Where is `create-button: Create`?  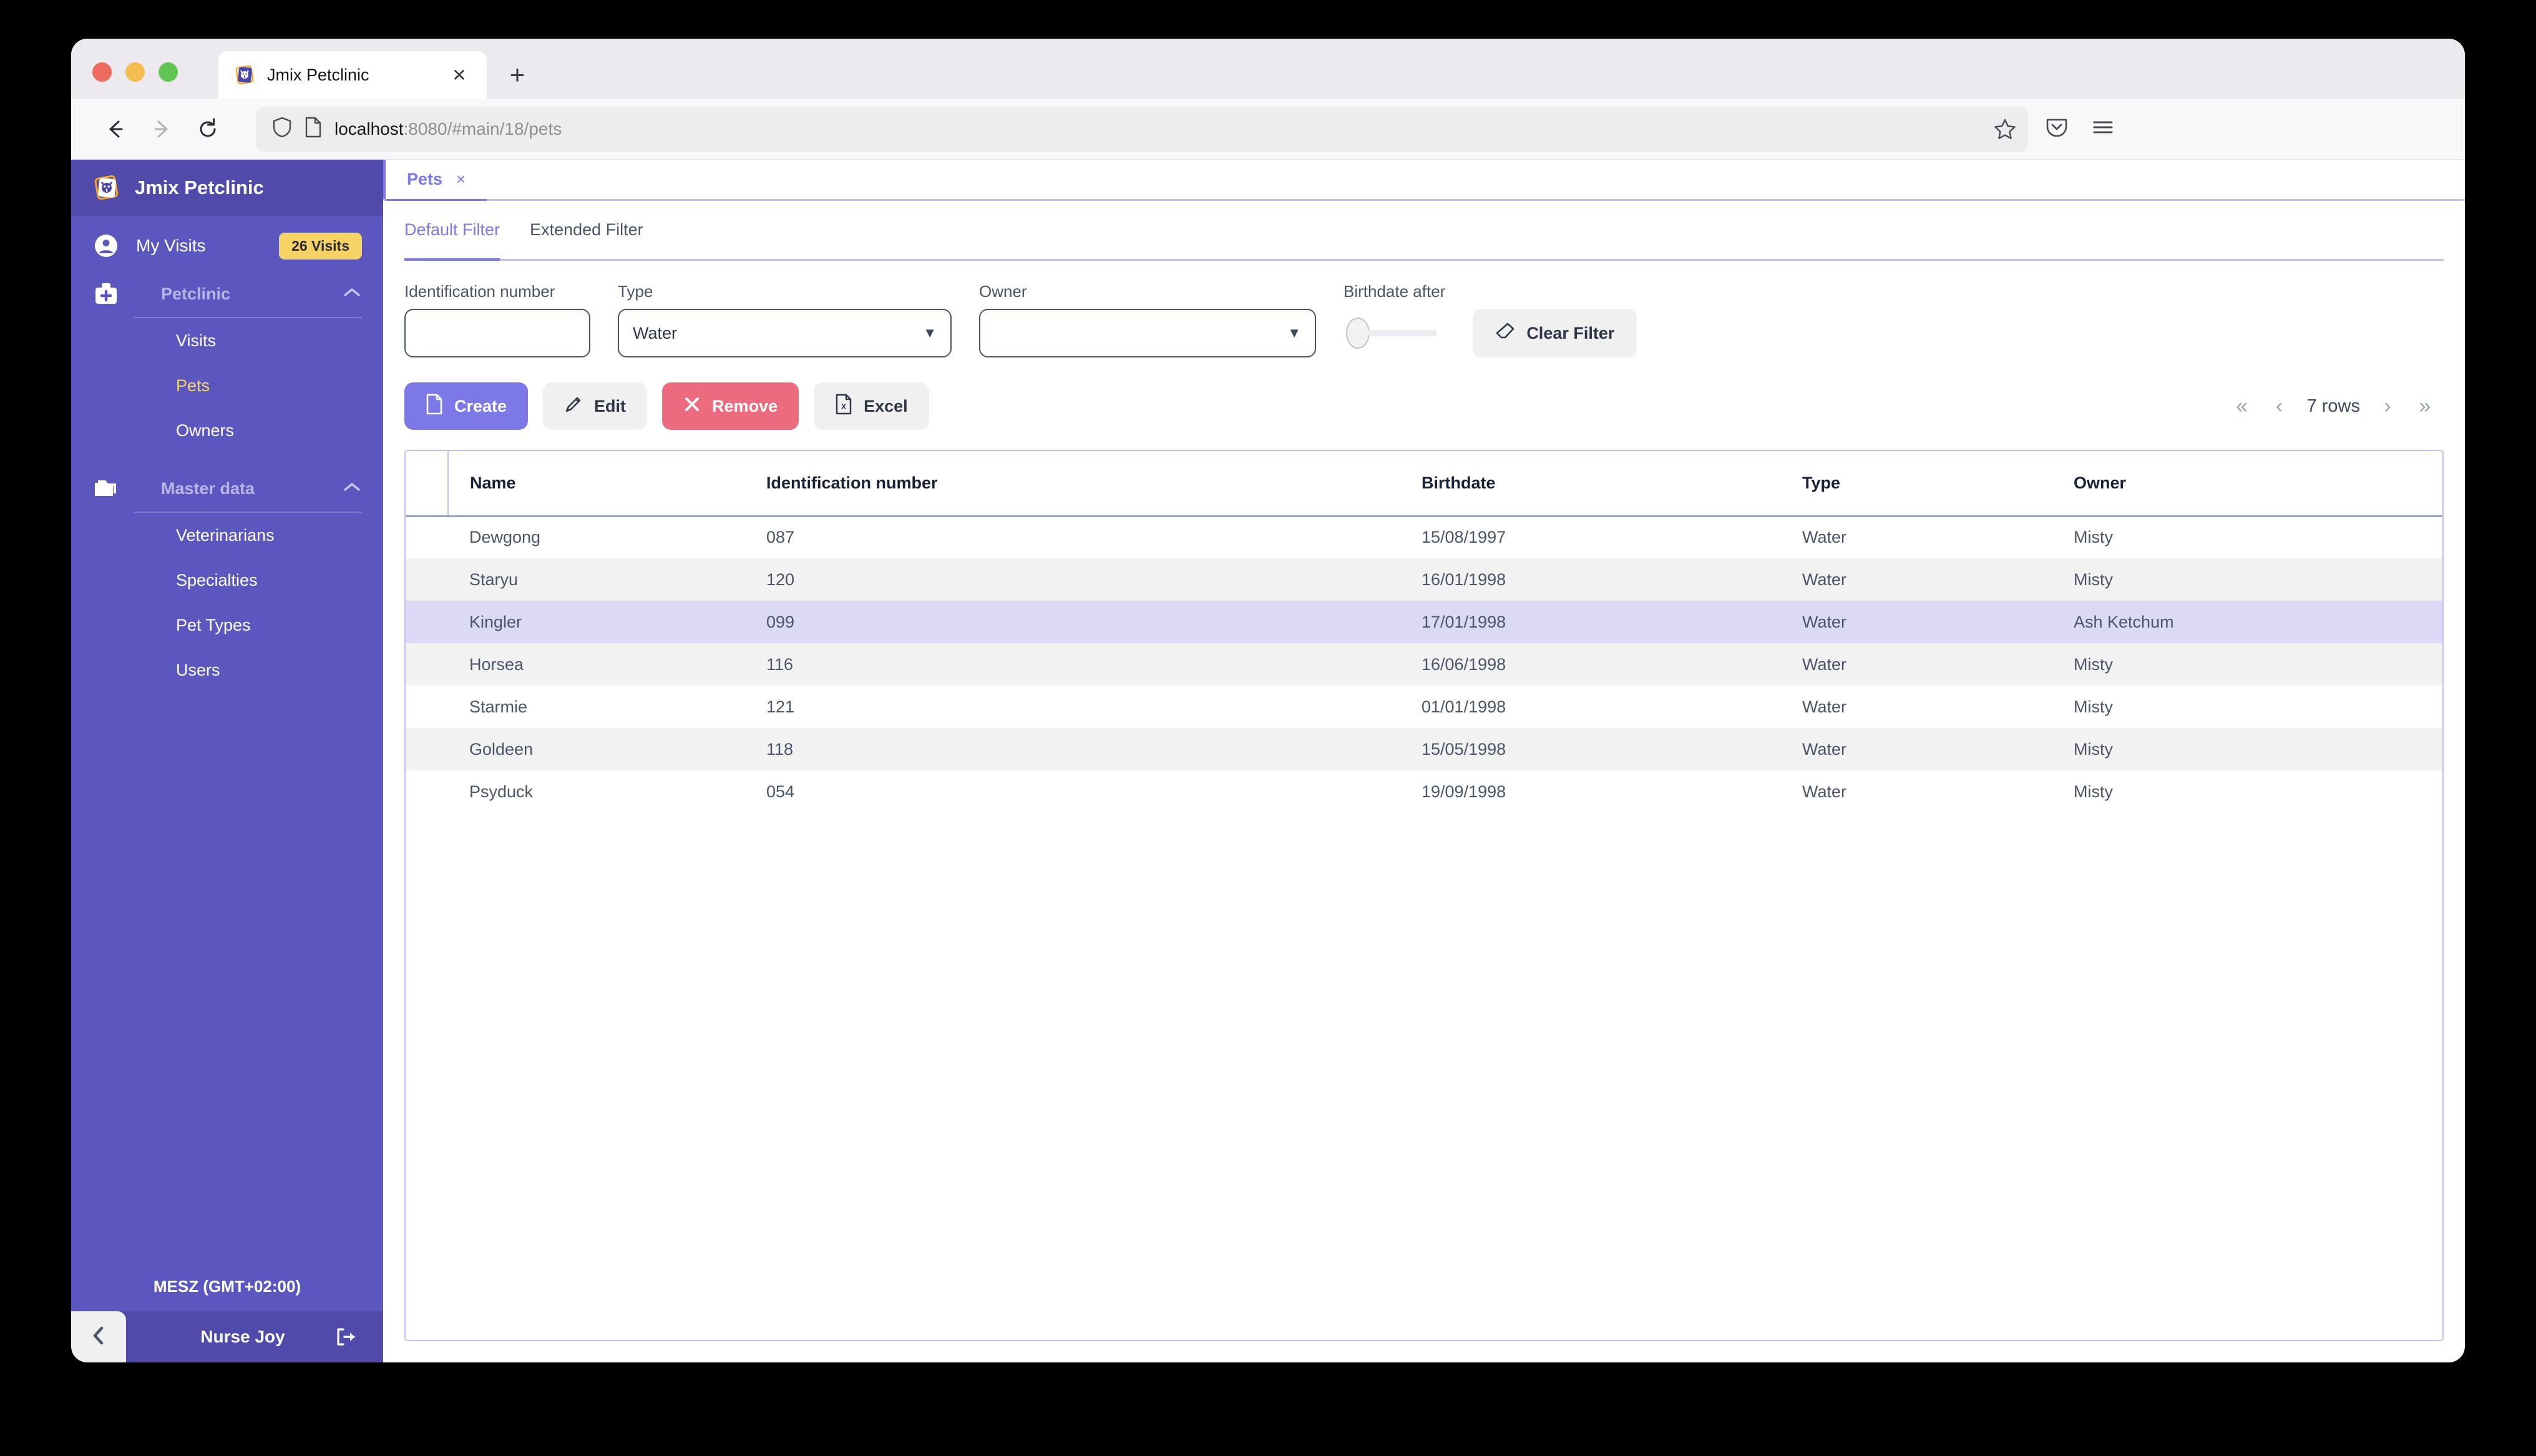 create-button: Create is located at coordinates (466, 406).